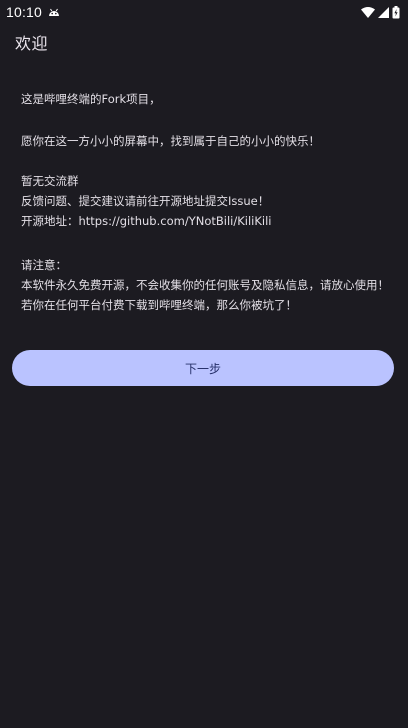 The image size is (408, 728). Describe the element at coordinates (145, 201) in the screenshot. I see `feedback-text: 反馈问题、提交建议请前往开源地址提交Issue！` at that location.